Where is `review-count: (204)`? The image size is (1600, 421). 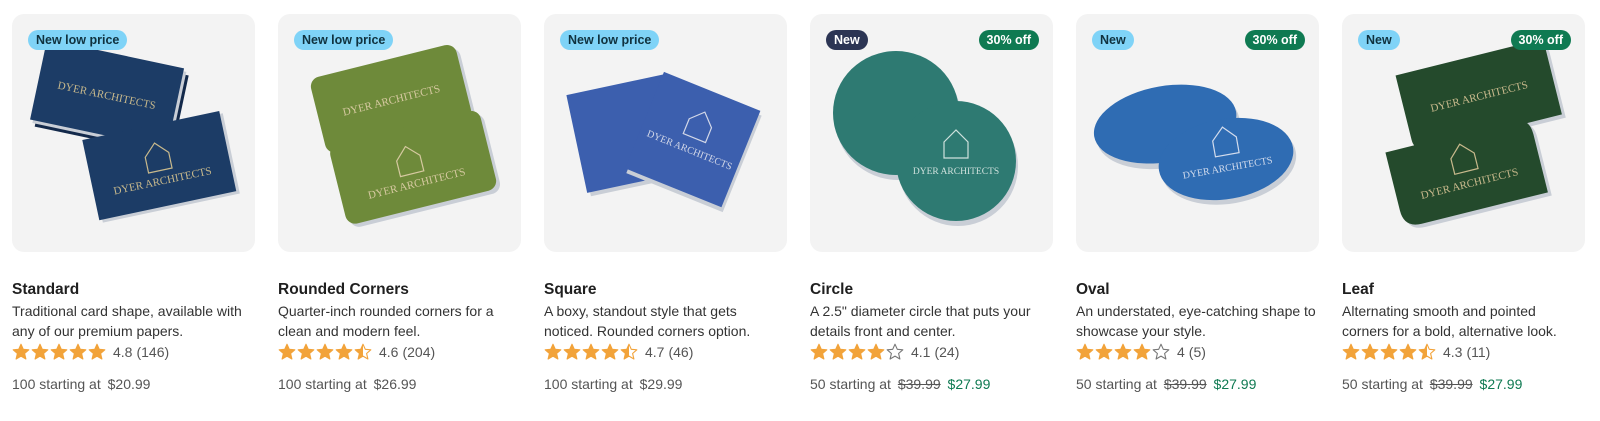 review-count: (204) is located at coordinates (419, 352).